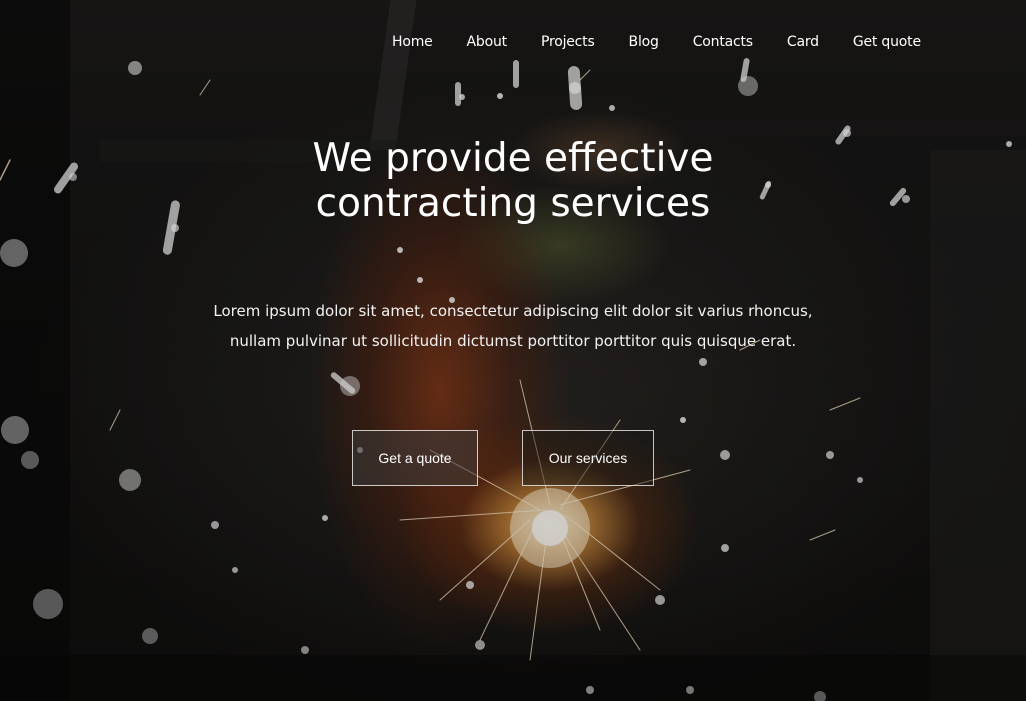 This screenshot has height=701, width=1026. I want to click on right-column, so click(978, 425).